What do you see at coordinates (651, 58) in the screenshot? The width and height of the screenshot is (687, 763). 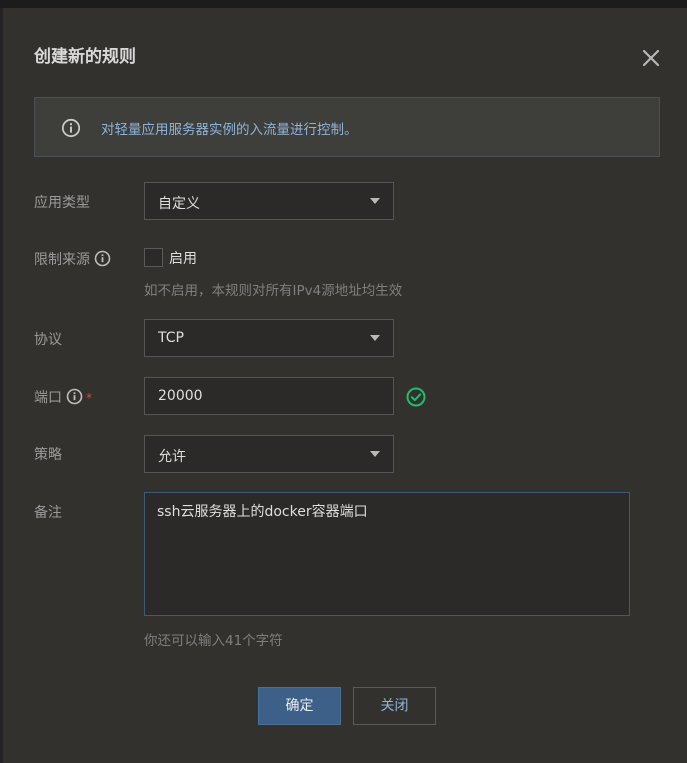 I see `close-icon` at bounding box center [651, 58].